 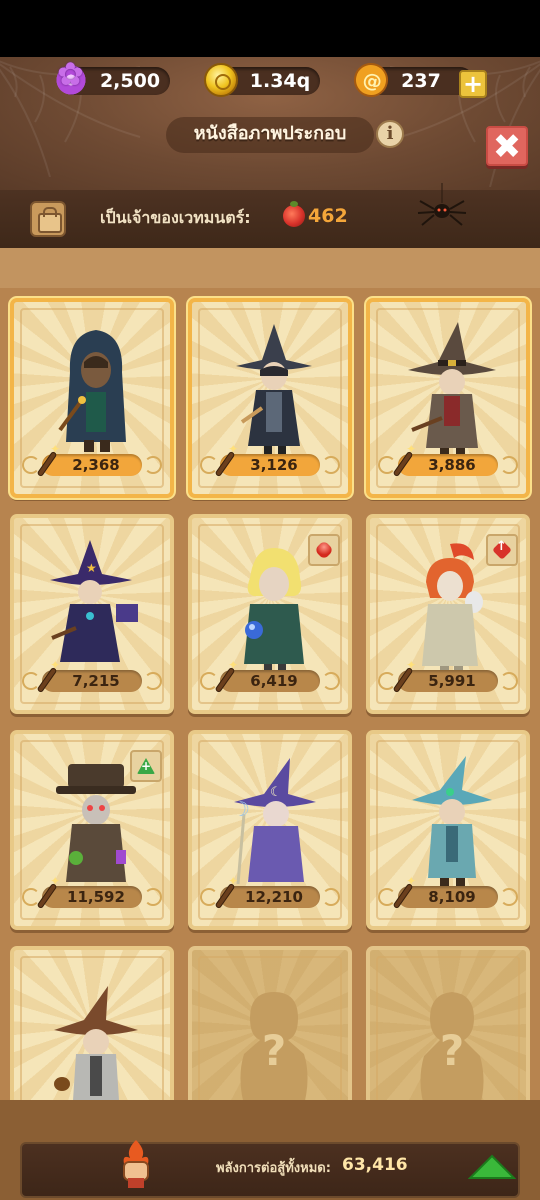 What do you see at coordinates (452, 681) in the screenshot?
I see `power-value: 5,991` at bounding box center [452, 681].